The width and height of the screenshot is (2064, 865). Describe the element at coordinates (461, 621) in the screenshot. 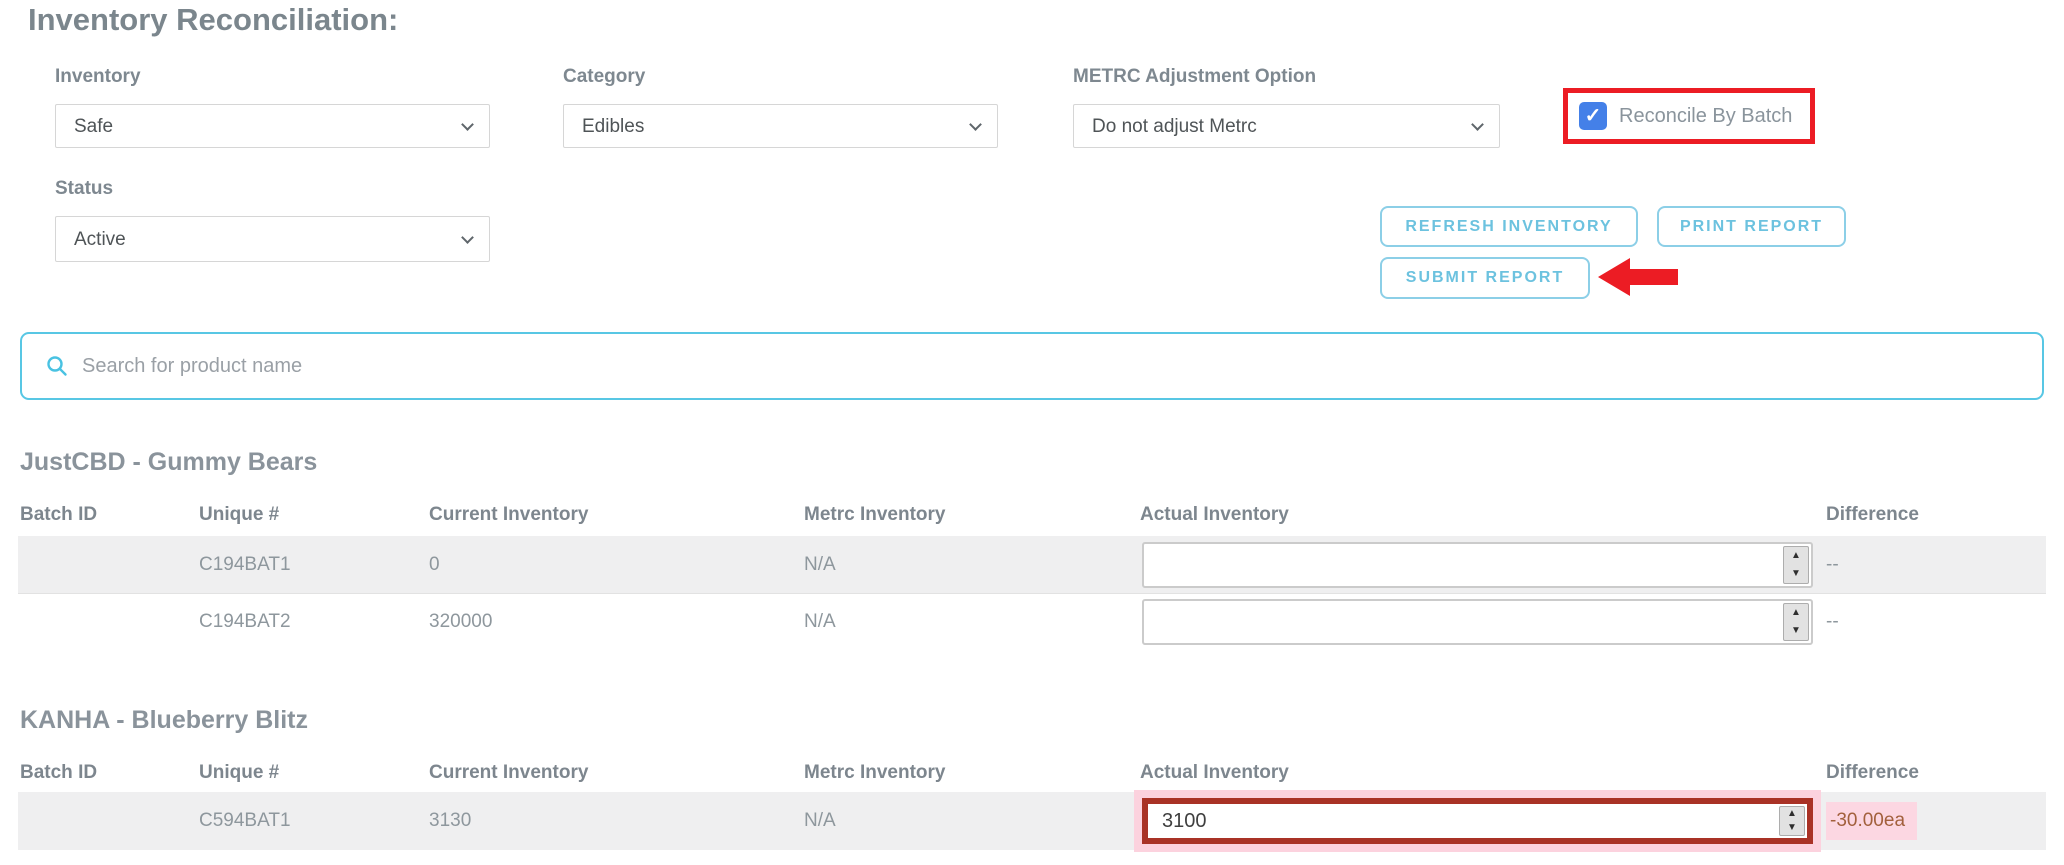

I see `cell-current-inventory: 320000` at that location.